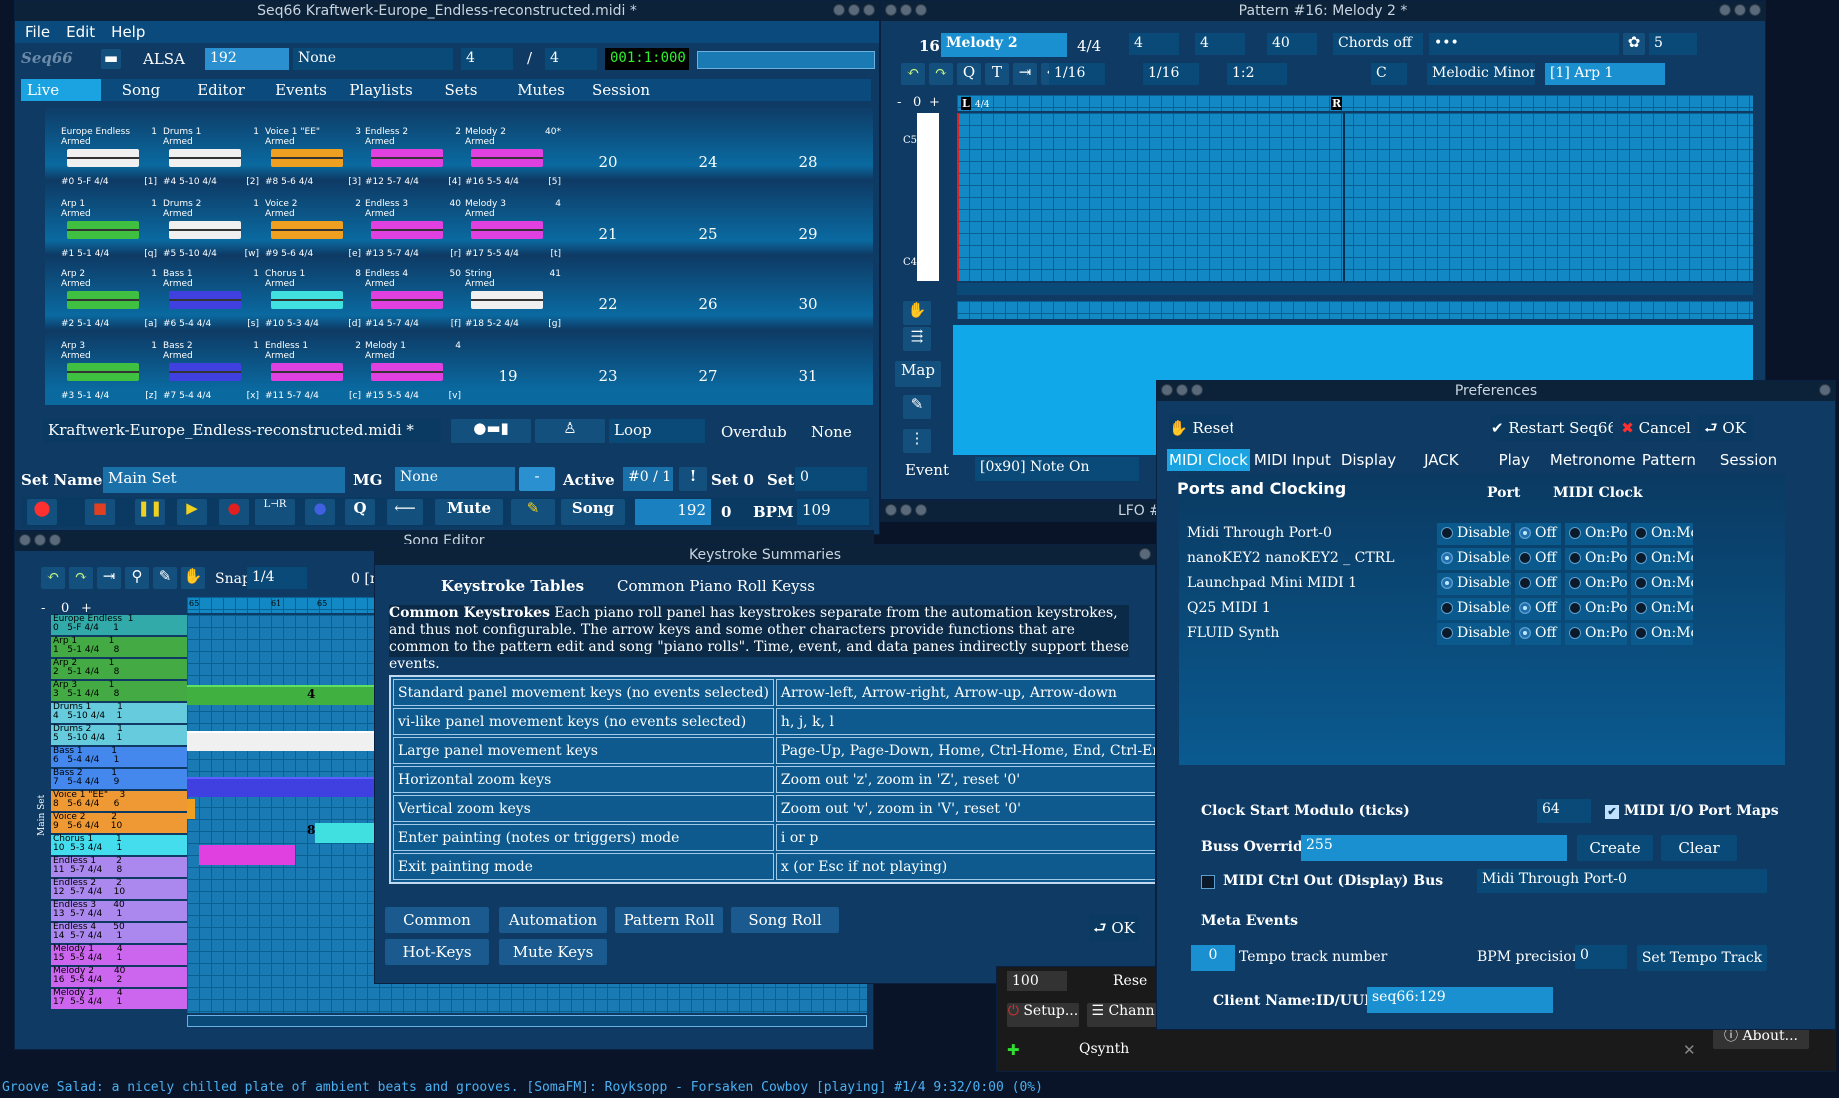  I want to click on setname-field: Main Set, so click(224, 480).